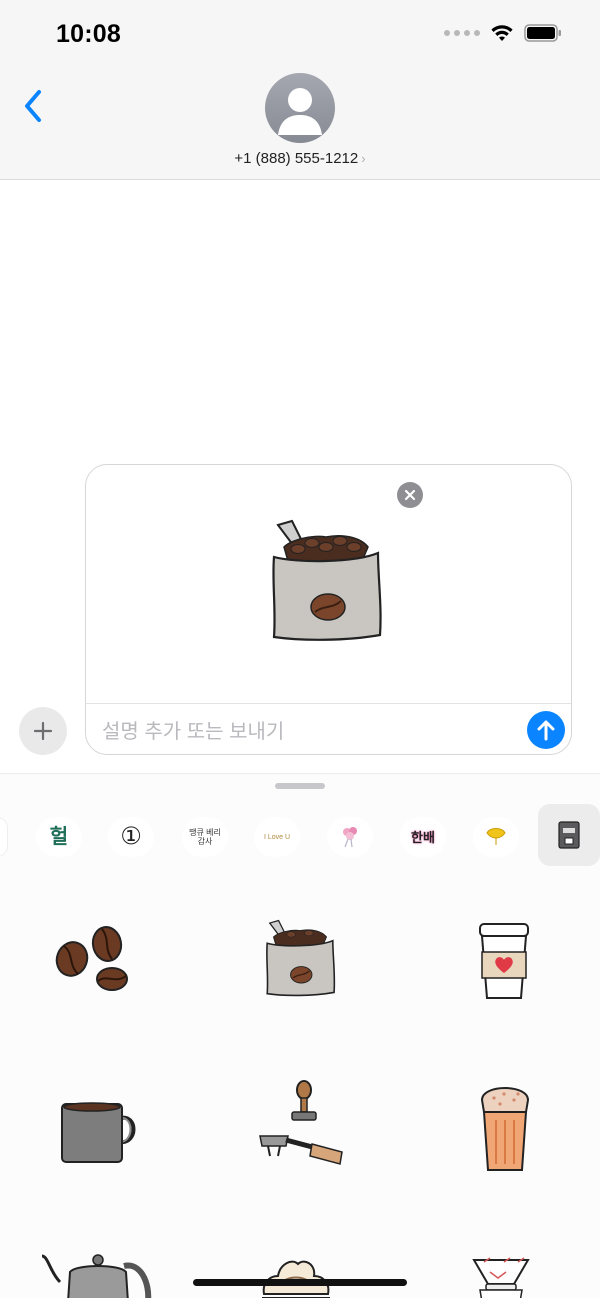  I want to click on sticker-app-hanbae: 한배, so click(423, 837).